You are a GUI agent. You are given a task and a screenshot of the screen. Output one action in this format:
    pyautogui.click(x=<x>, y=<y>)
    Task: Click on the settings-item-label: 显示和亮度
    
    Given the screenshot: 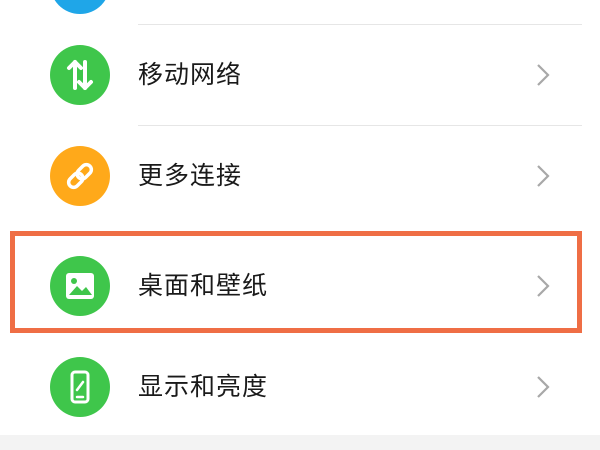 What is the action you would take?
    pyautogui.click(x=203, y=386)
    